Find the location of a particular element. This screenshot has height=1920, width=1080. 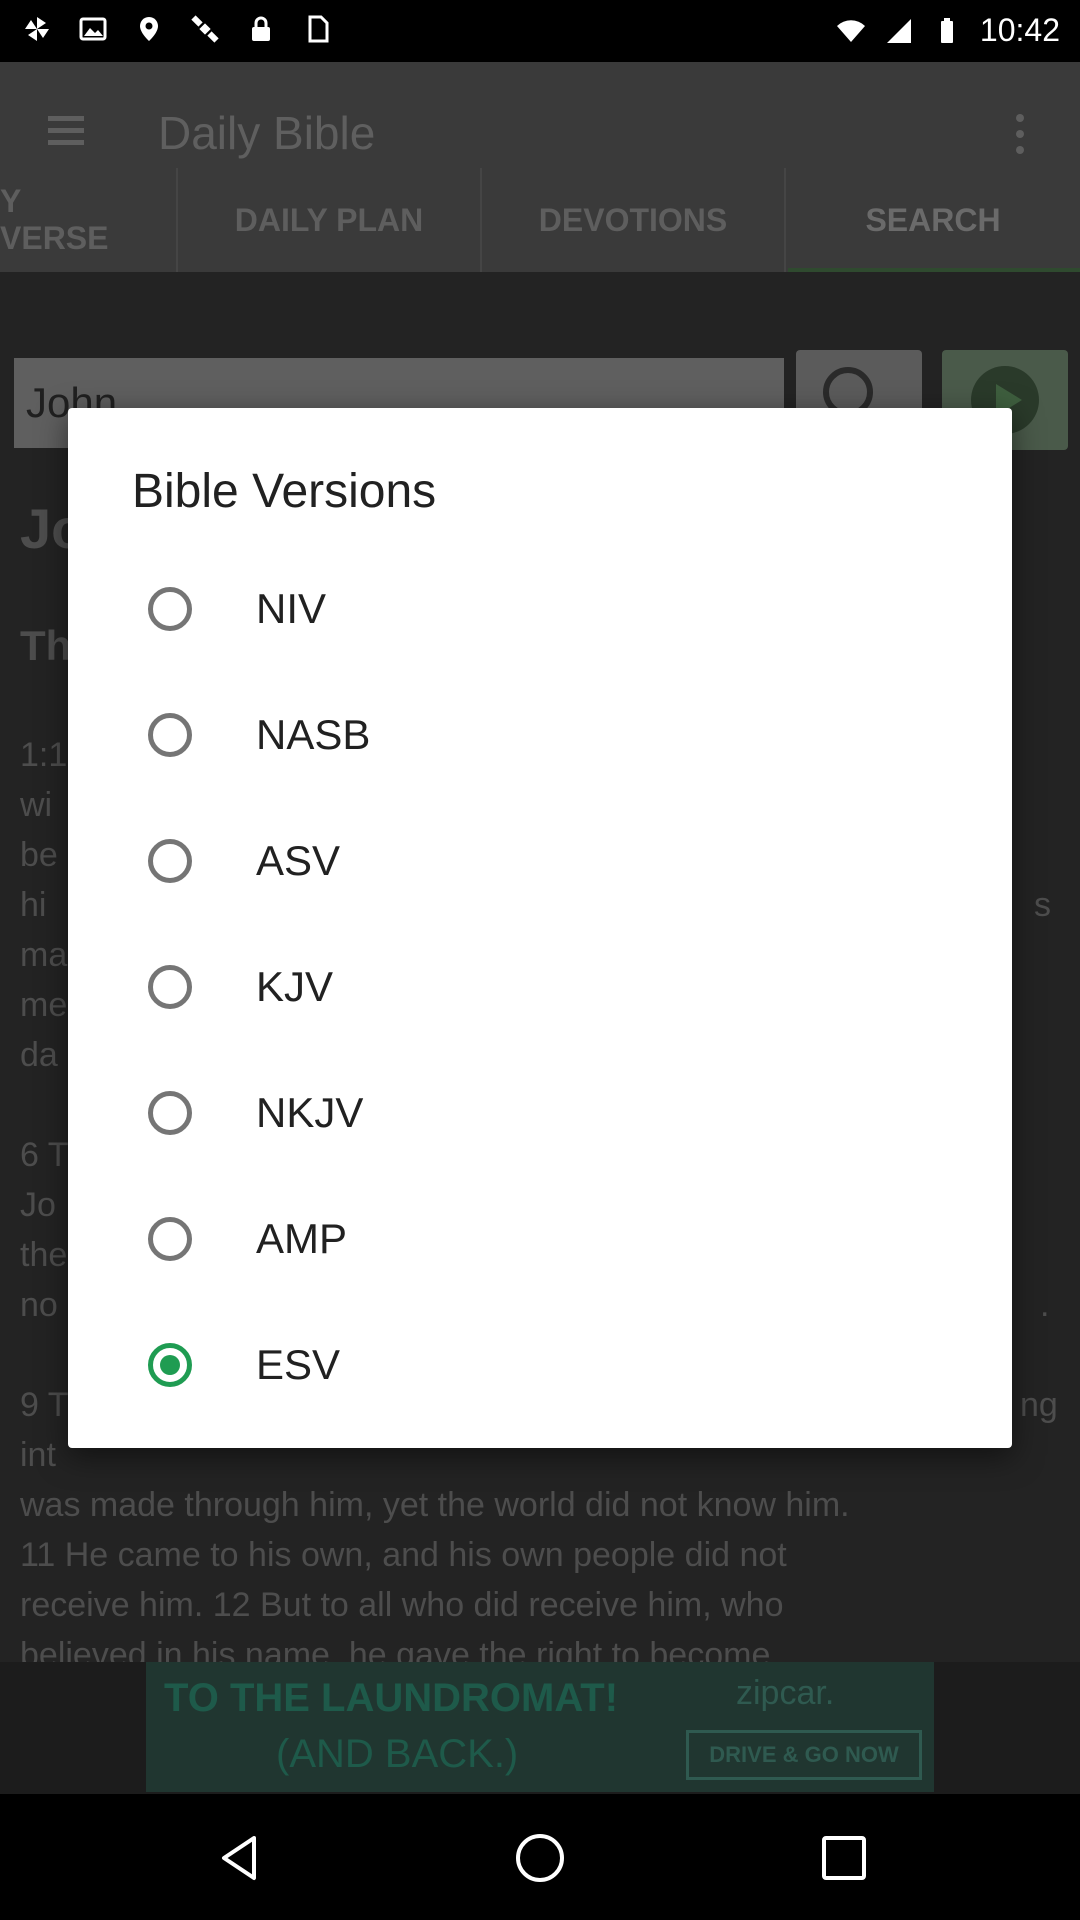

tab-search: SEARCH is located at coordinates (933, 220).